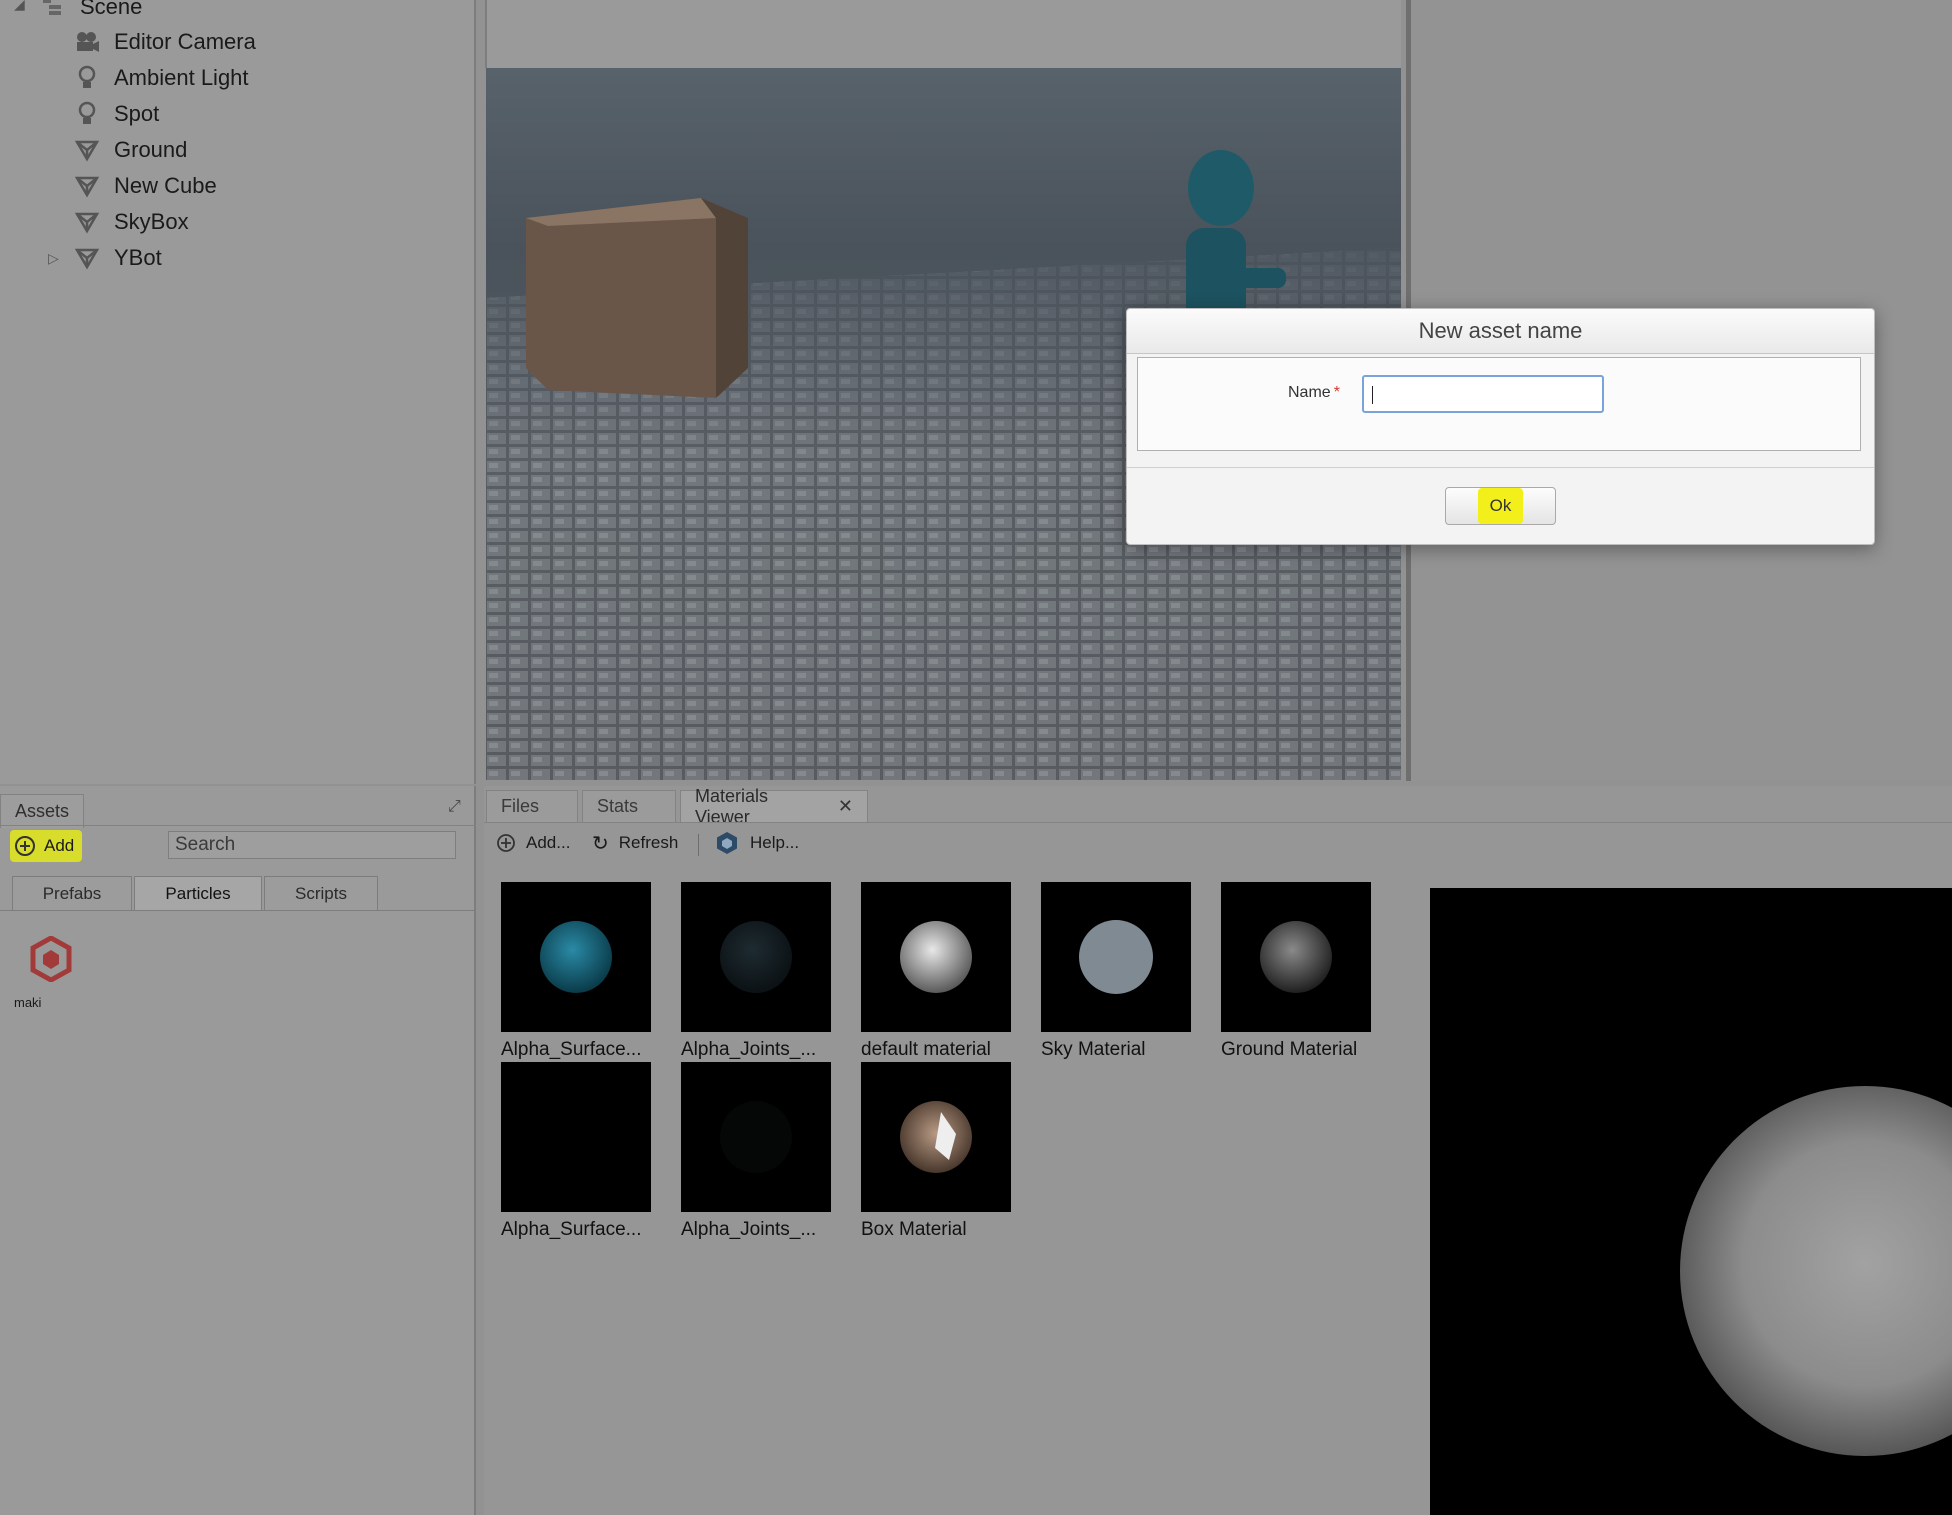  What do you see at coordinates (1372, 395) in the screenshot?
I see `text-cursor` at bounding box center [1372, 395].